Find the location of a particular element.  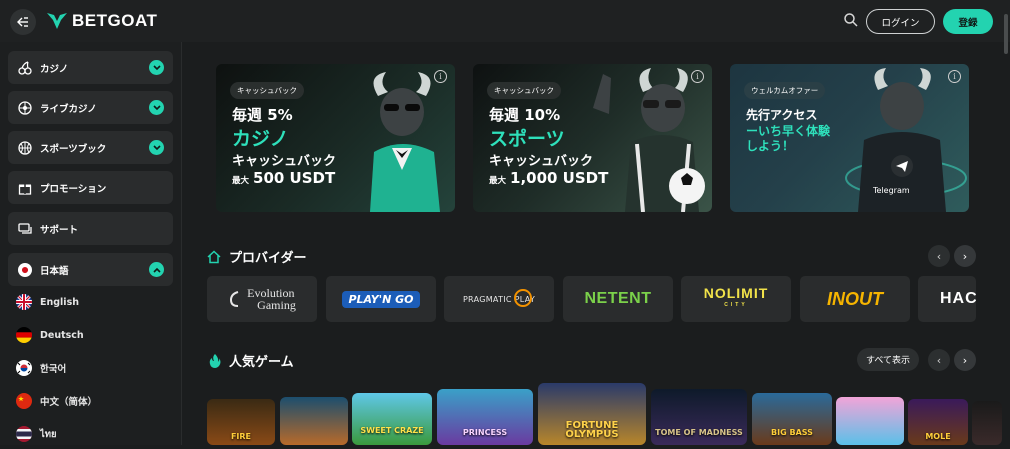

sidebar-item-promotions: プロモーション is located at coordinates (90, 187).